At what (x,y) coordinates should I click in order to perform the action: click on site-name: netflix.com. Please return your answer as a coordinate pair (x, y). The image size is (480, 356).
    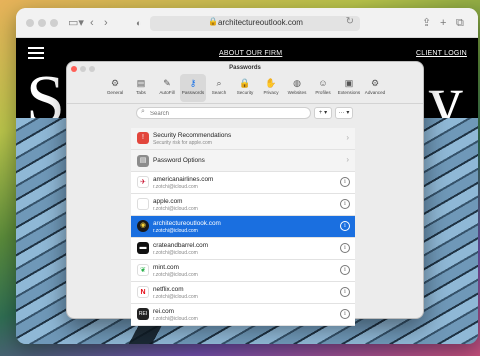
    Looking at the image, I should click on (168, 289).